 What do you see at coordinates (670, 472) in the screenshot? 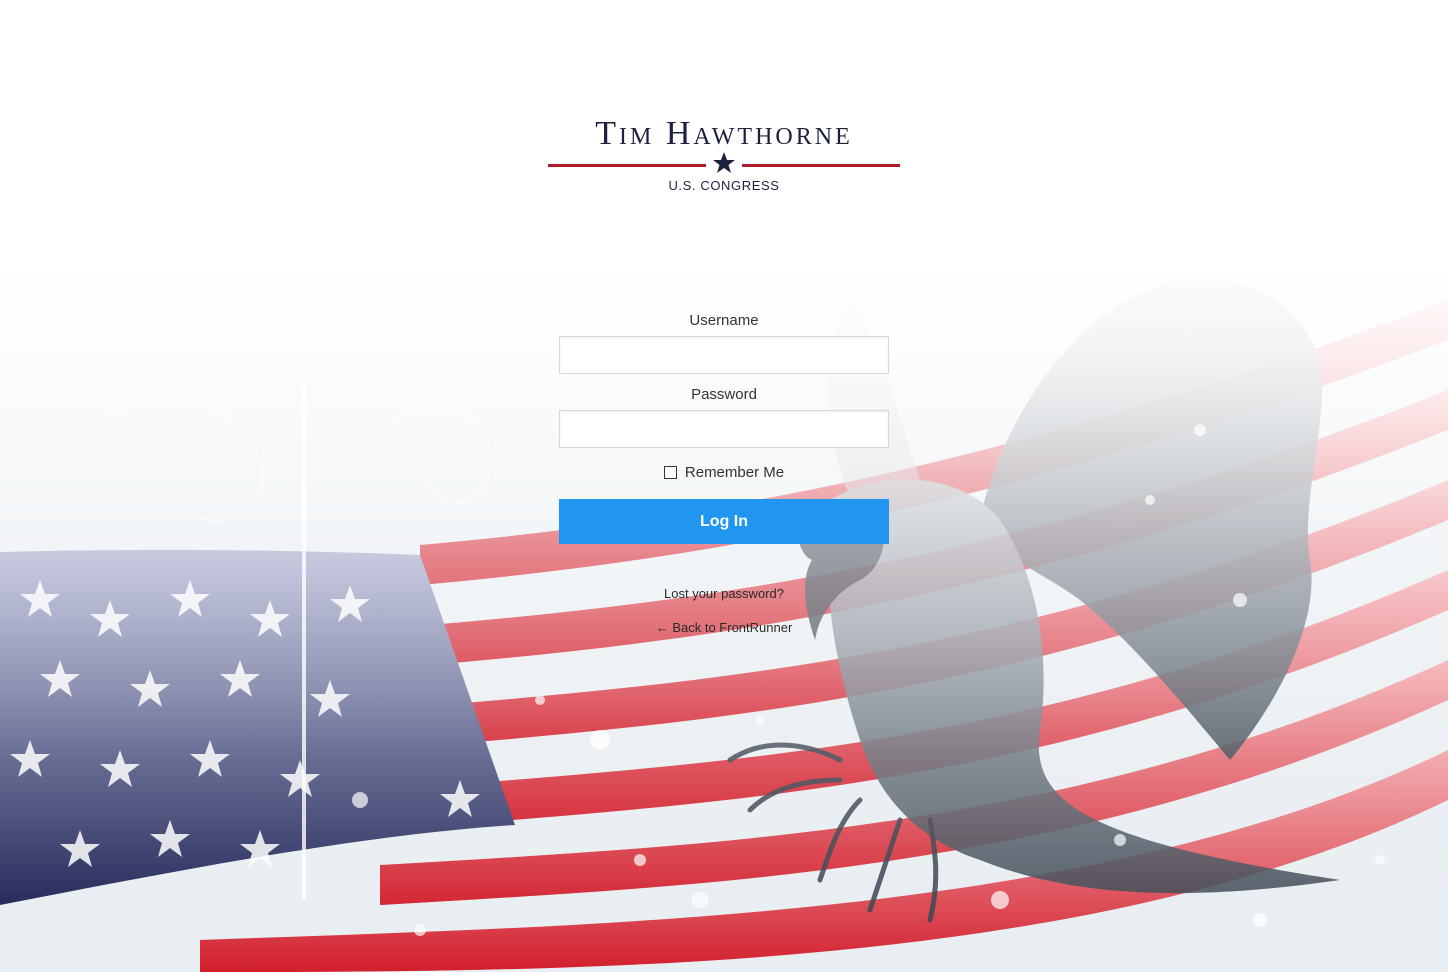
I see `remember-me-checkbox` at bounding box center [670, 472].